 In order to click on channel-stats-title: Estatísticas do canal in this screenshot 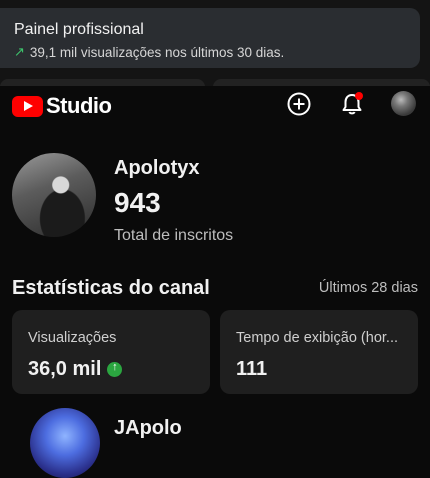, I will do `click(111, 288)`.